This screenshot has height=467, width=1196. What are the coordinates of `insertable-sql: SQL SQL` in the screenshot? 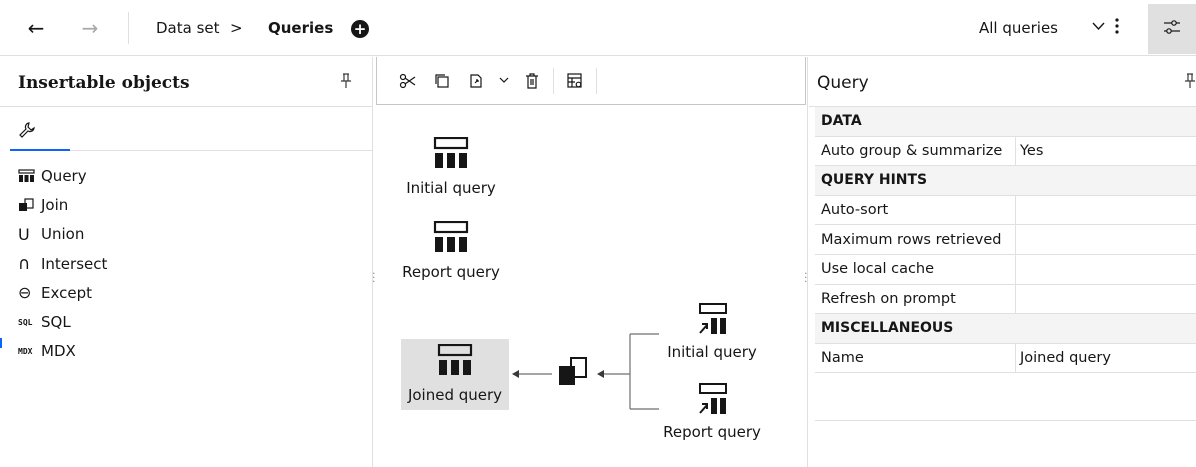 It's located at (62, 321).